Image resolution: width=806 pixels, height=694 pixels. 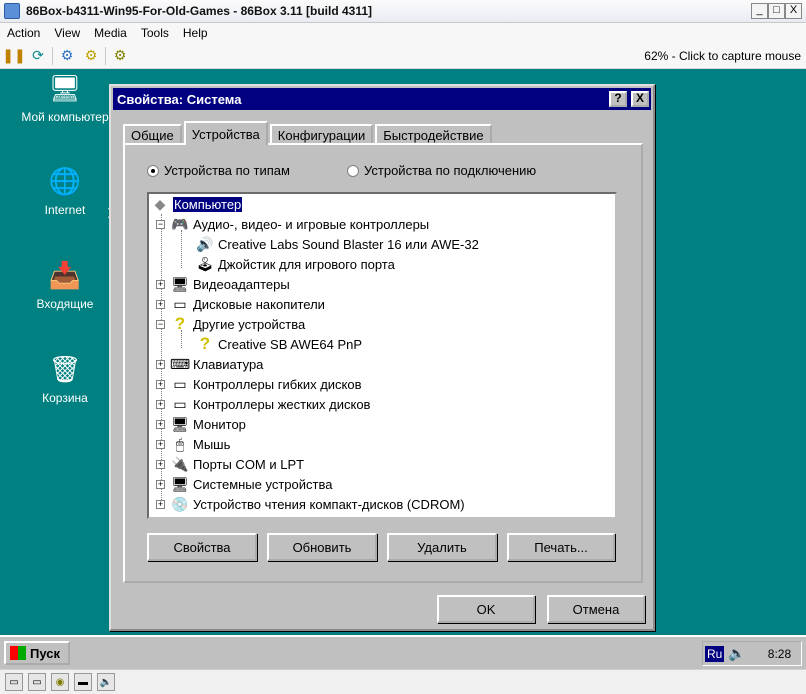 I want to click on desktop-icon-recycle-bin: 🗑 Корзина, so click(x=65, y=379).